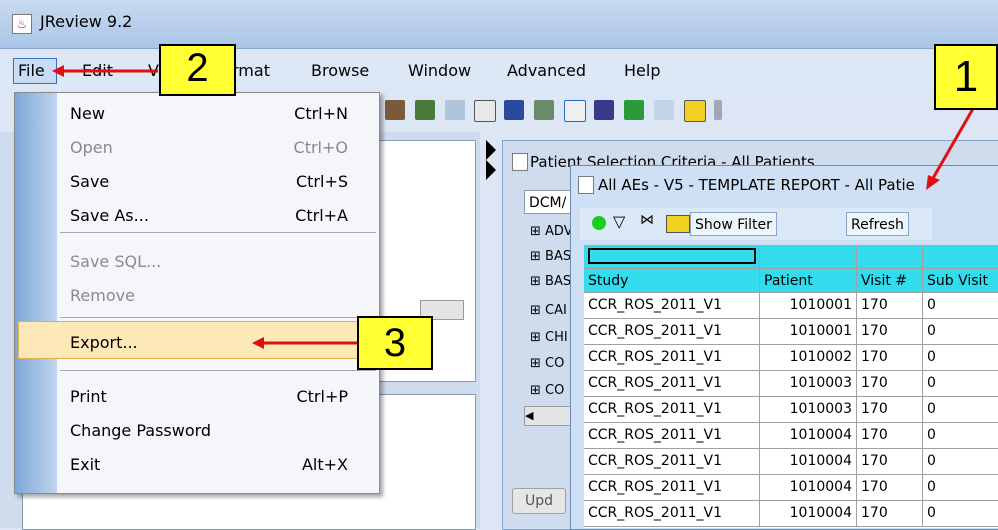 The height and width of the screenshot is (530, 998). Describe the element at coordinates (395, 343) in the screenshot. I see `callout-3: 3` at that location.